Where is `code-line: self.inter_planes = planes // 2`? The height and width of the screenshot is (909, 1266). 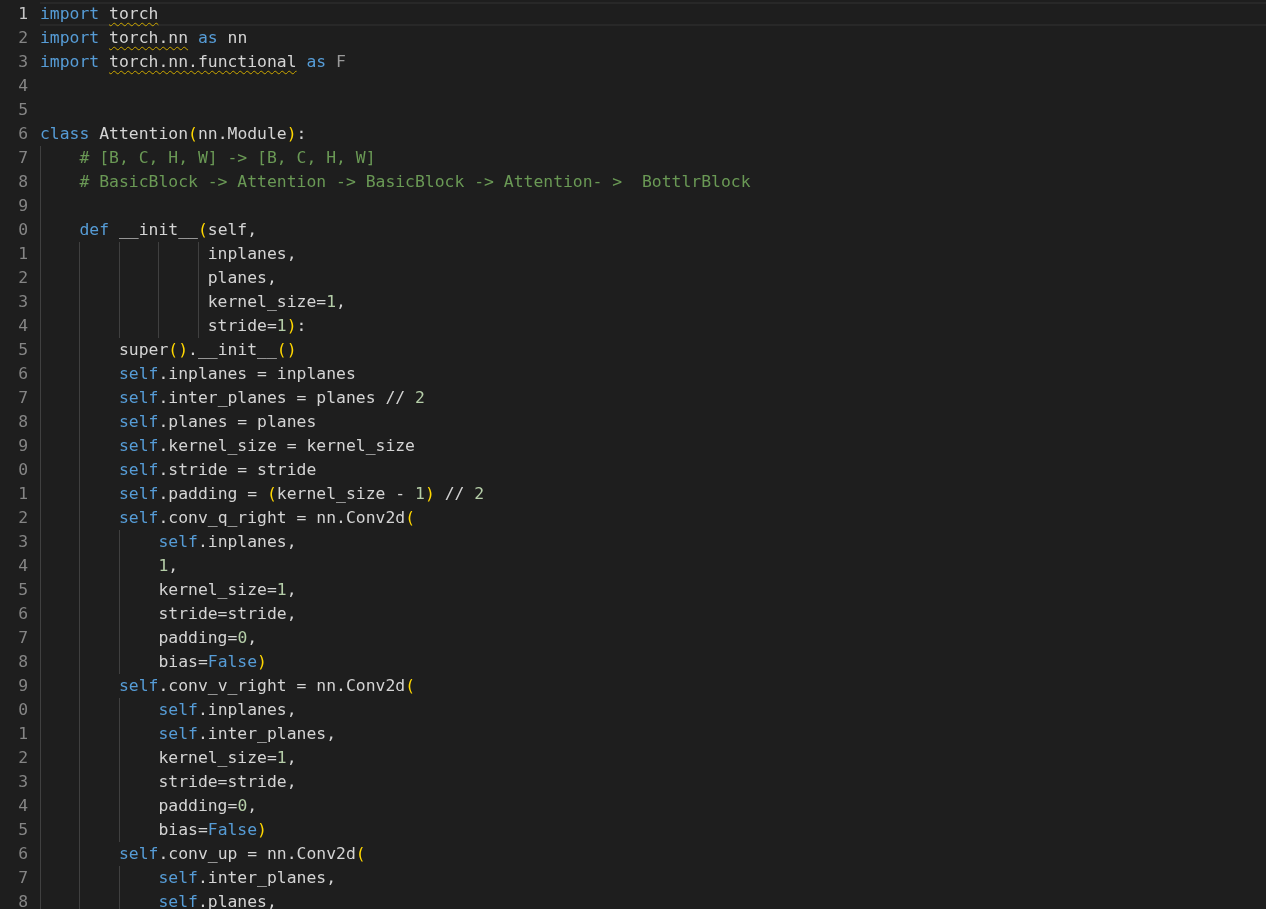
code-line: self.inter_planes = planes // 2 is located at coordinates (653, 398).